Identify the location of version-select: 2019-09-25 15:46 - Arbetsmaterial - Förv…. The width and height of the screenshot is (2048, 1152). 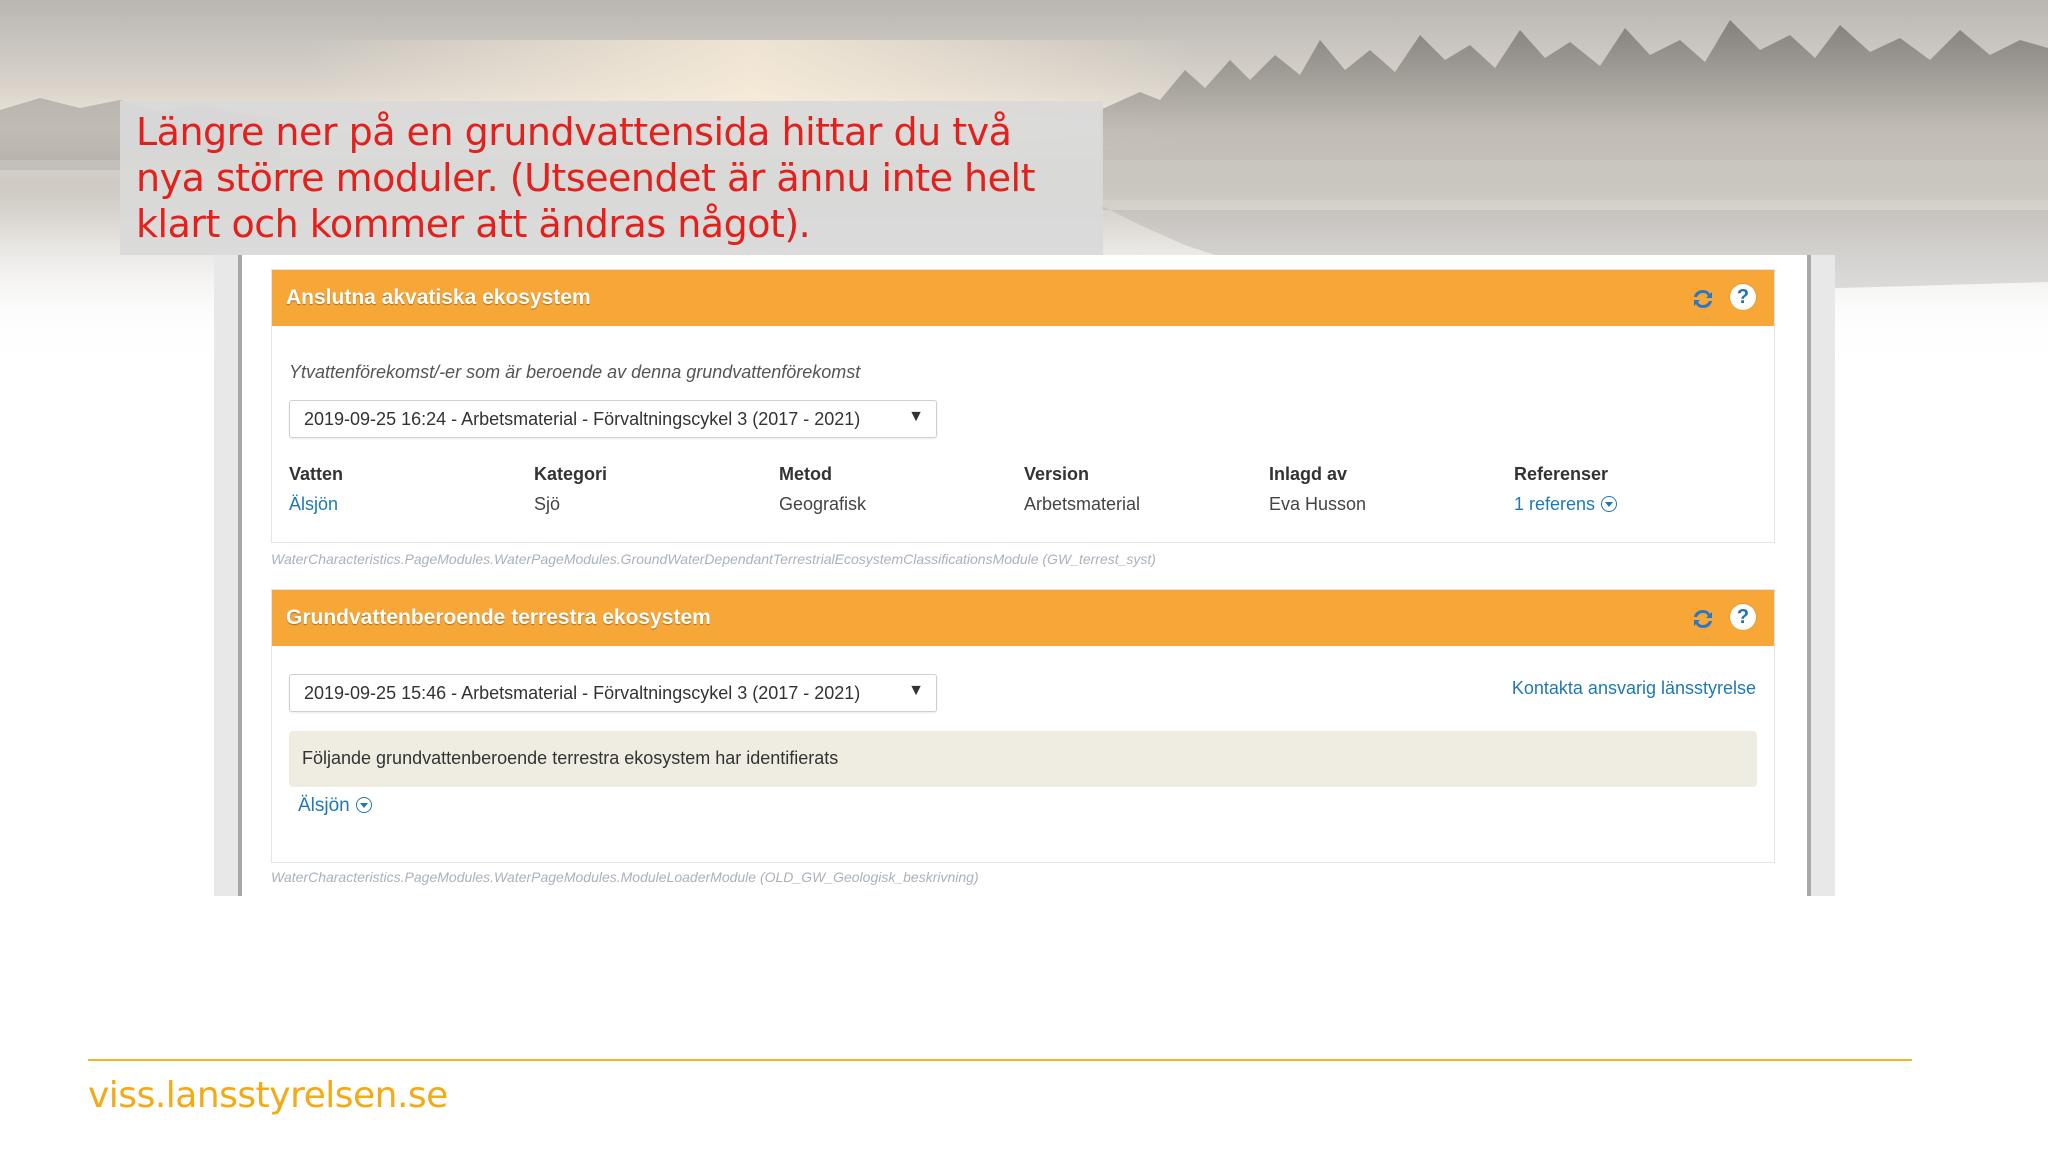
(613, 693).